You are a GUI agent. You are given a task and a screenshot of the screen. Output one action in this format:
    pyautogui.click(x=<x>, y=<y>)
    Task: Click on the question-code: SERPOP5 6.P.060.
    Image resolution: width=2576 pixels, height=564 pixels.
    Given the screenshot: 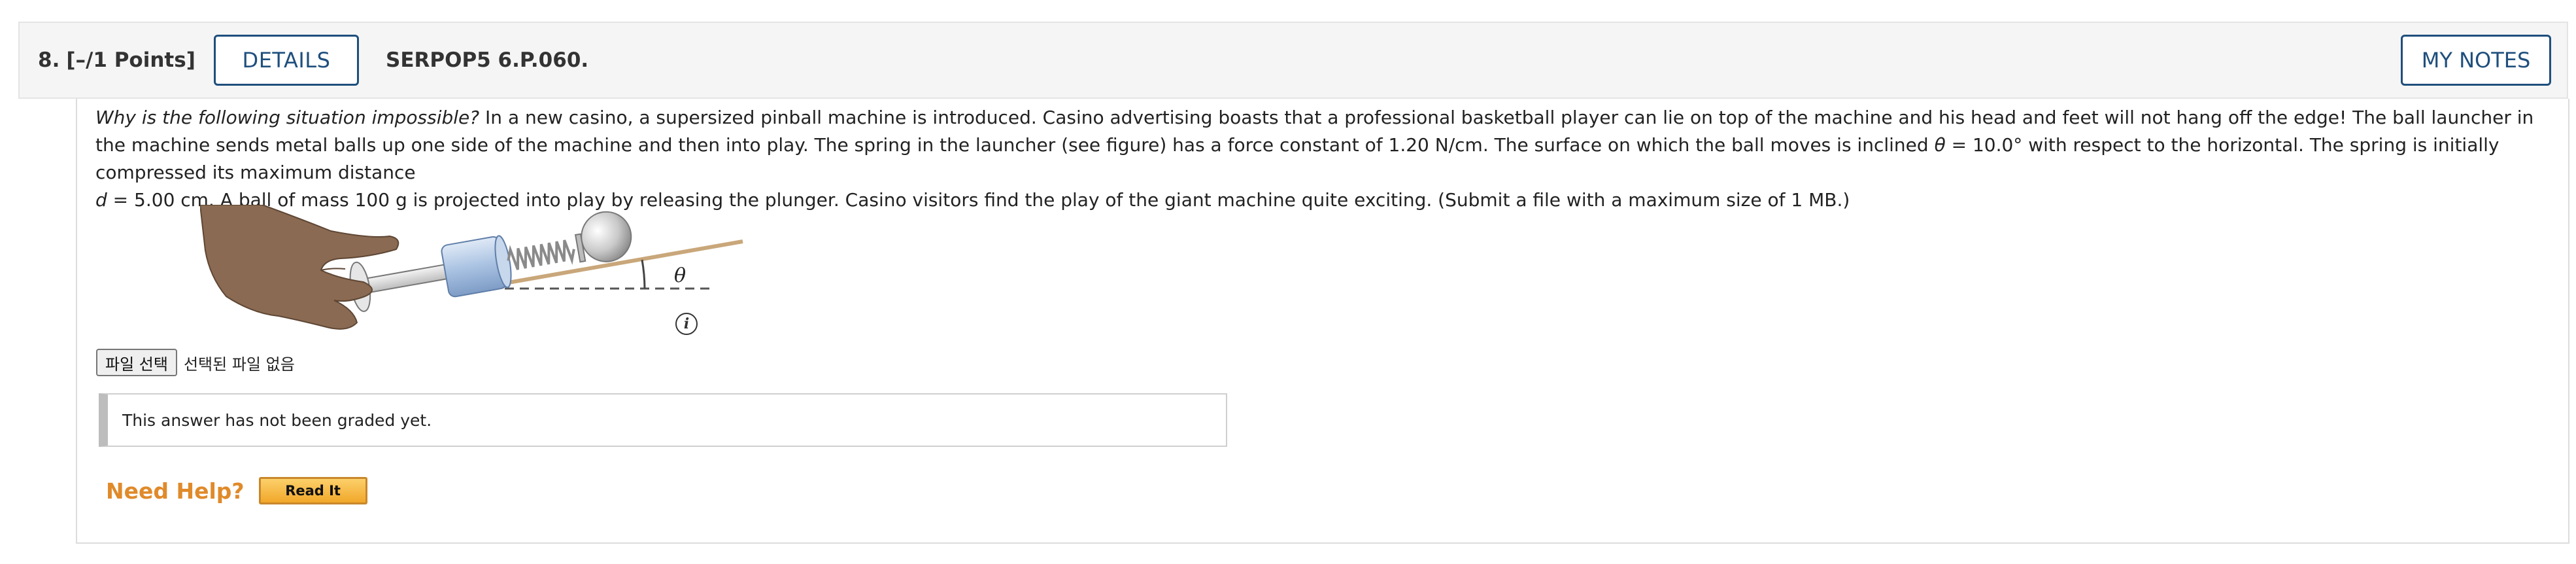 What is the action you would take?
    pyautogui.click(x=487, y=60)
    